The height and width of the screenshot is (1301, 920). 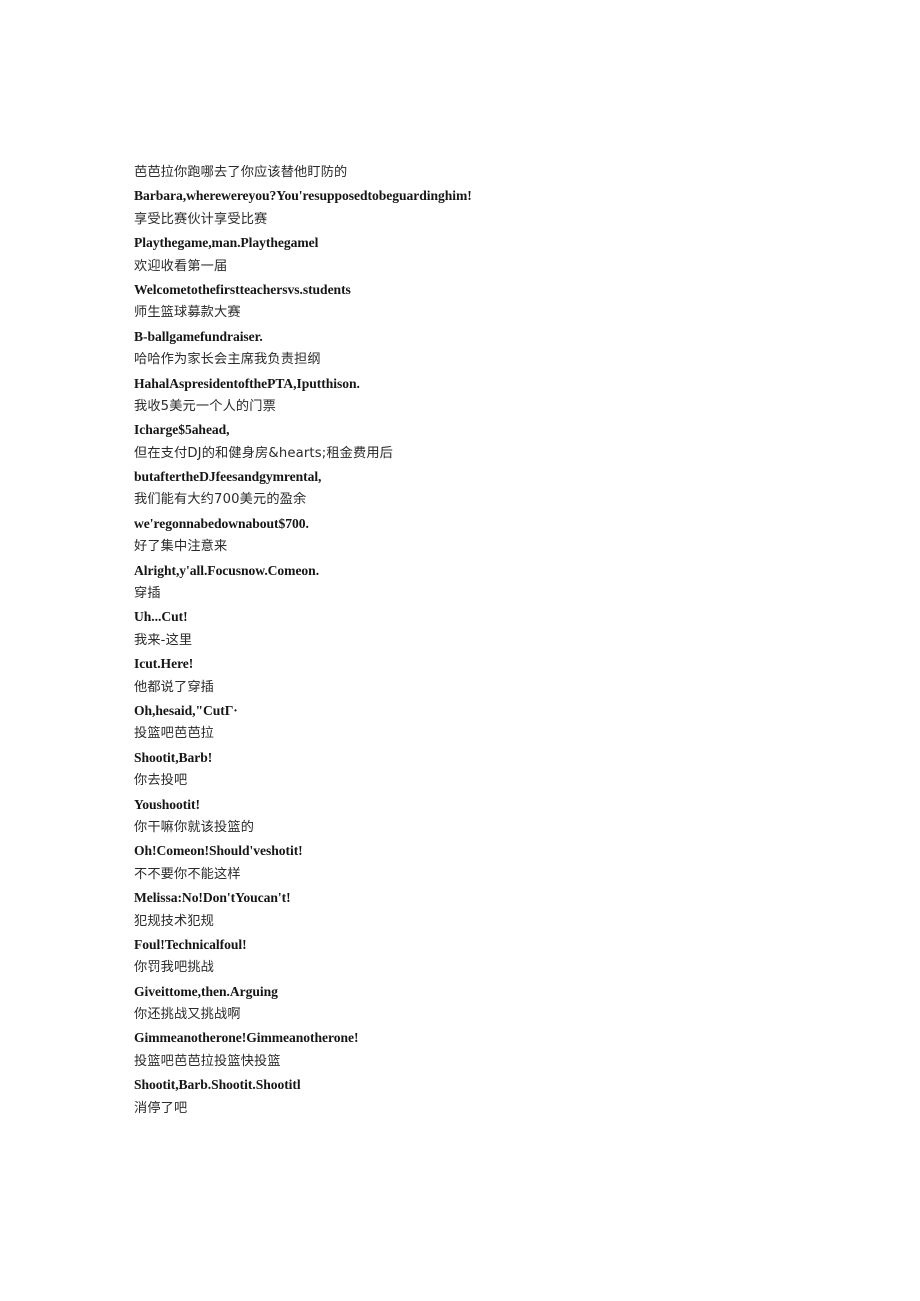 I want to click on subtitle-line-zh: 犯规技术犯规, so click(x=174, y=921).